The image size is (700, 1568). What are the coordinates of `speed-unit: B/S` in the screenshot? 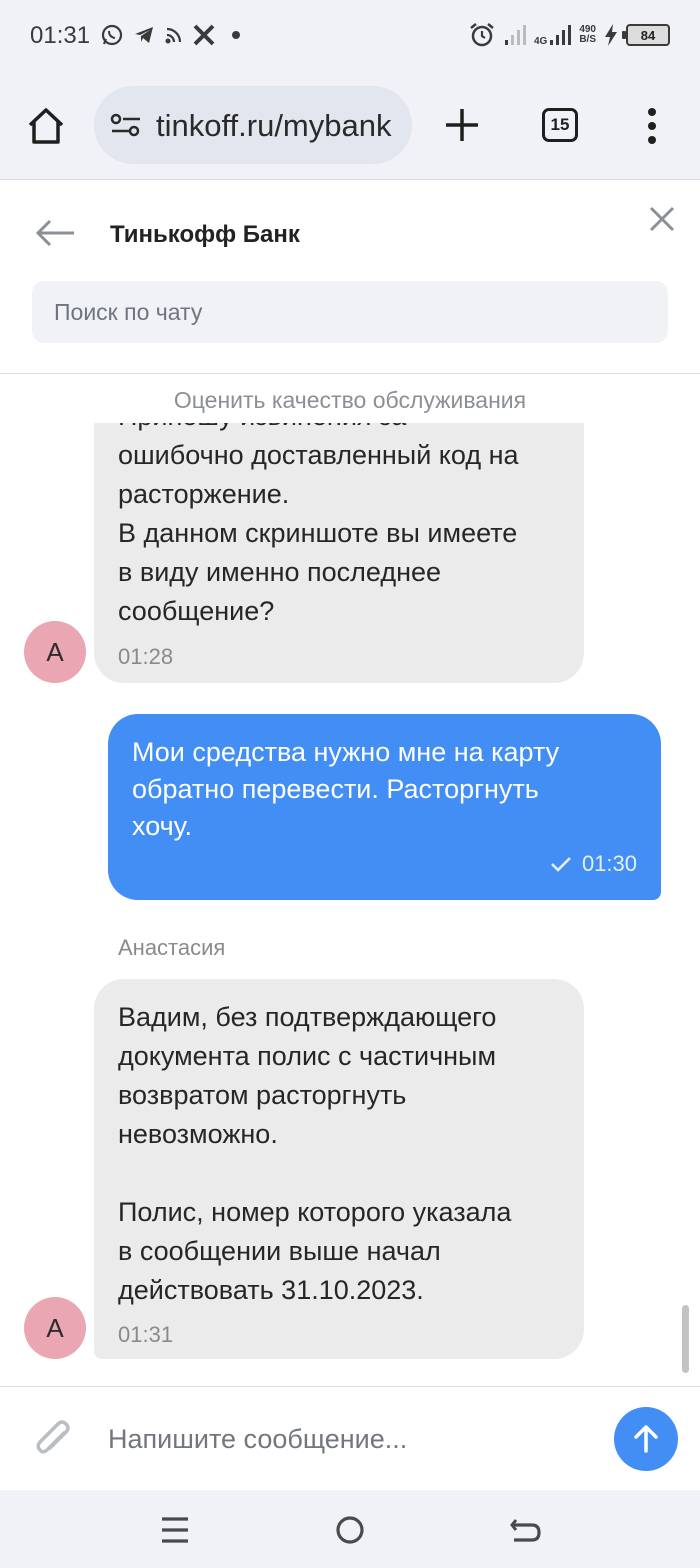 It's located at (587, 39).